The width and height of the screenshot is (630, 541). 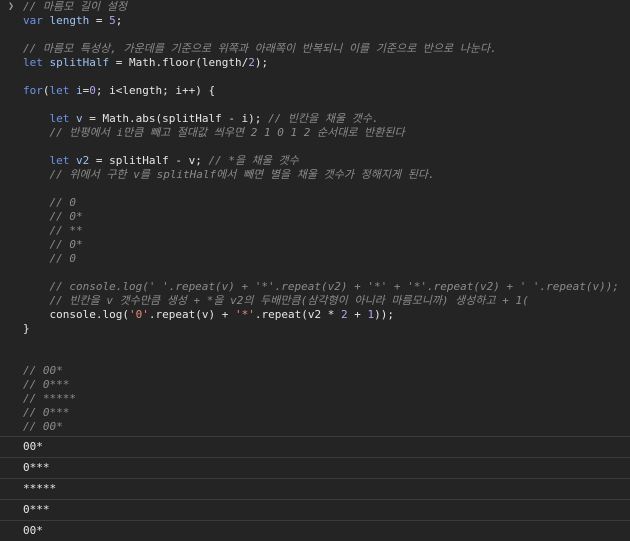 What do you see at coordinates (40, 488) in the screenshot?
I see `console-output-text: *****` at bounding box center [40, 488].